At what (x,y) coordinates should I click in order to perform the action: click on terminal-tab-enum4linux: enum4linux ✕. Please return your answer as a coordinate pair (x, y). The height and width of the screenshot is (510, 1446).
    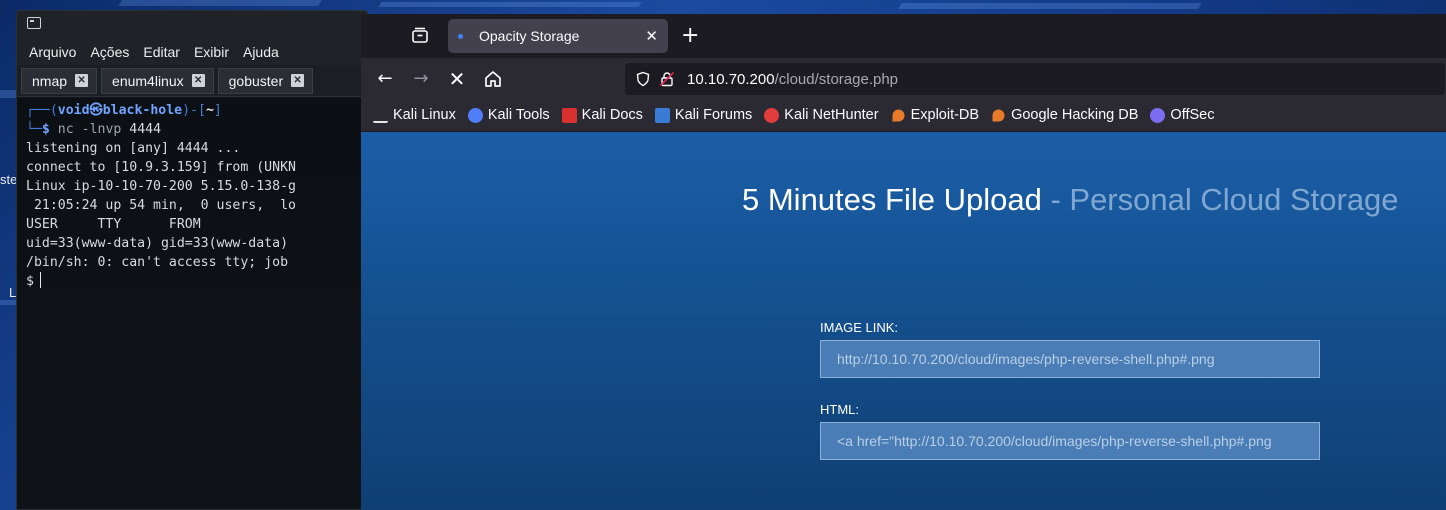
    Looking at the image, I should click on (157, 80).